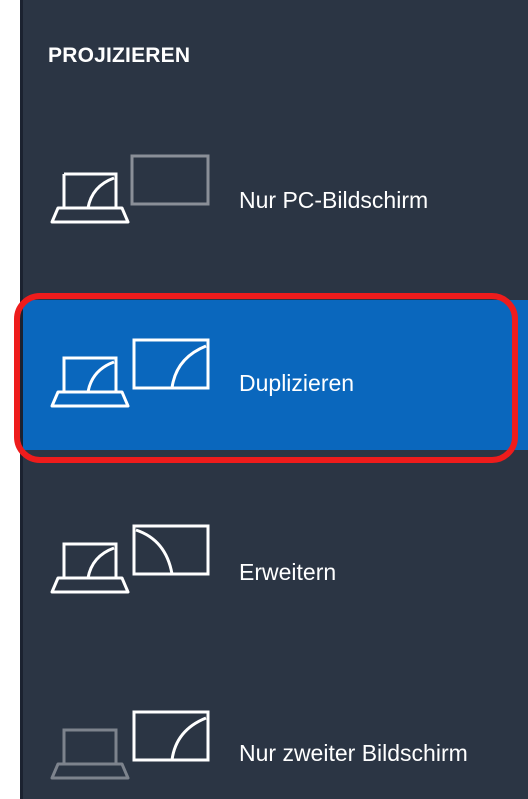 The height and width of the screenshot is (799, 528). I want to click on second-screen-only-icon, so click(130, 745).